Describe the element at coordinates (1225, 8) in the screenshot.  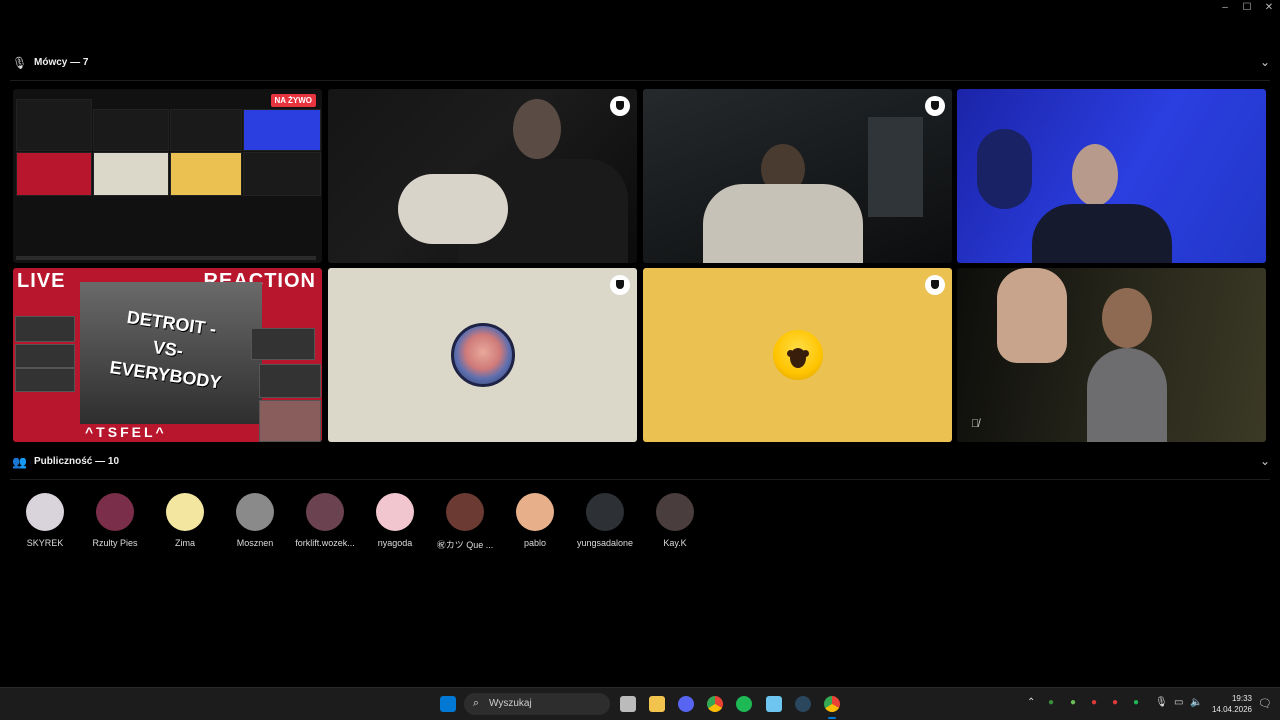
I see `minimize-button: –` at that location.